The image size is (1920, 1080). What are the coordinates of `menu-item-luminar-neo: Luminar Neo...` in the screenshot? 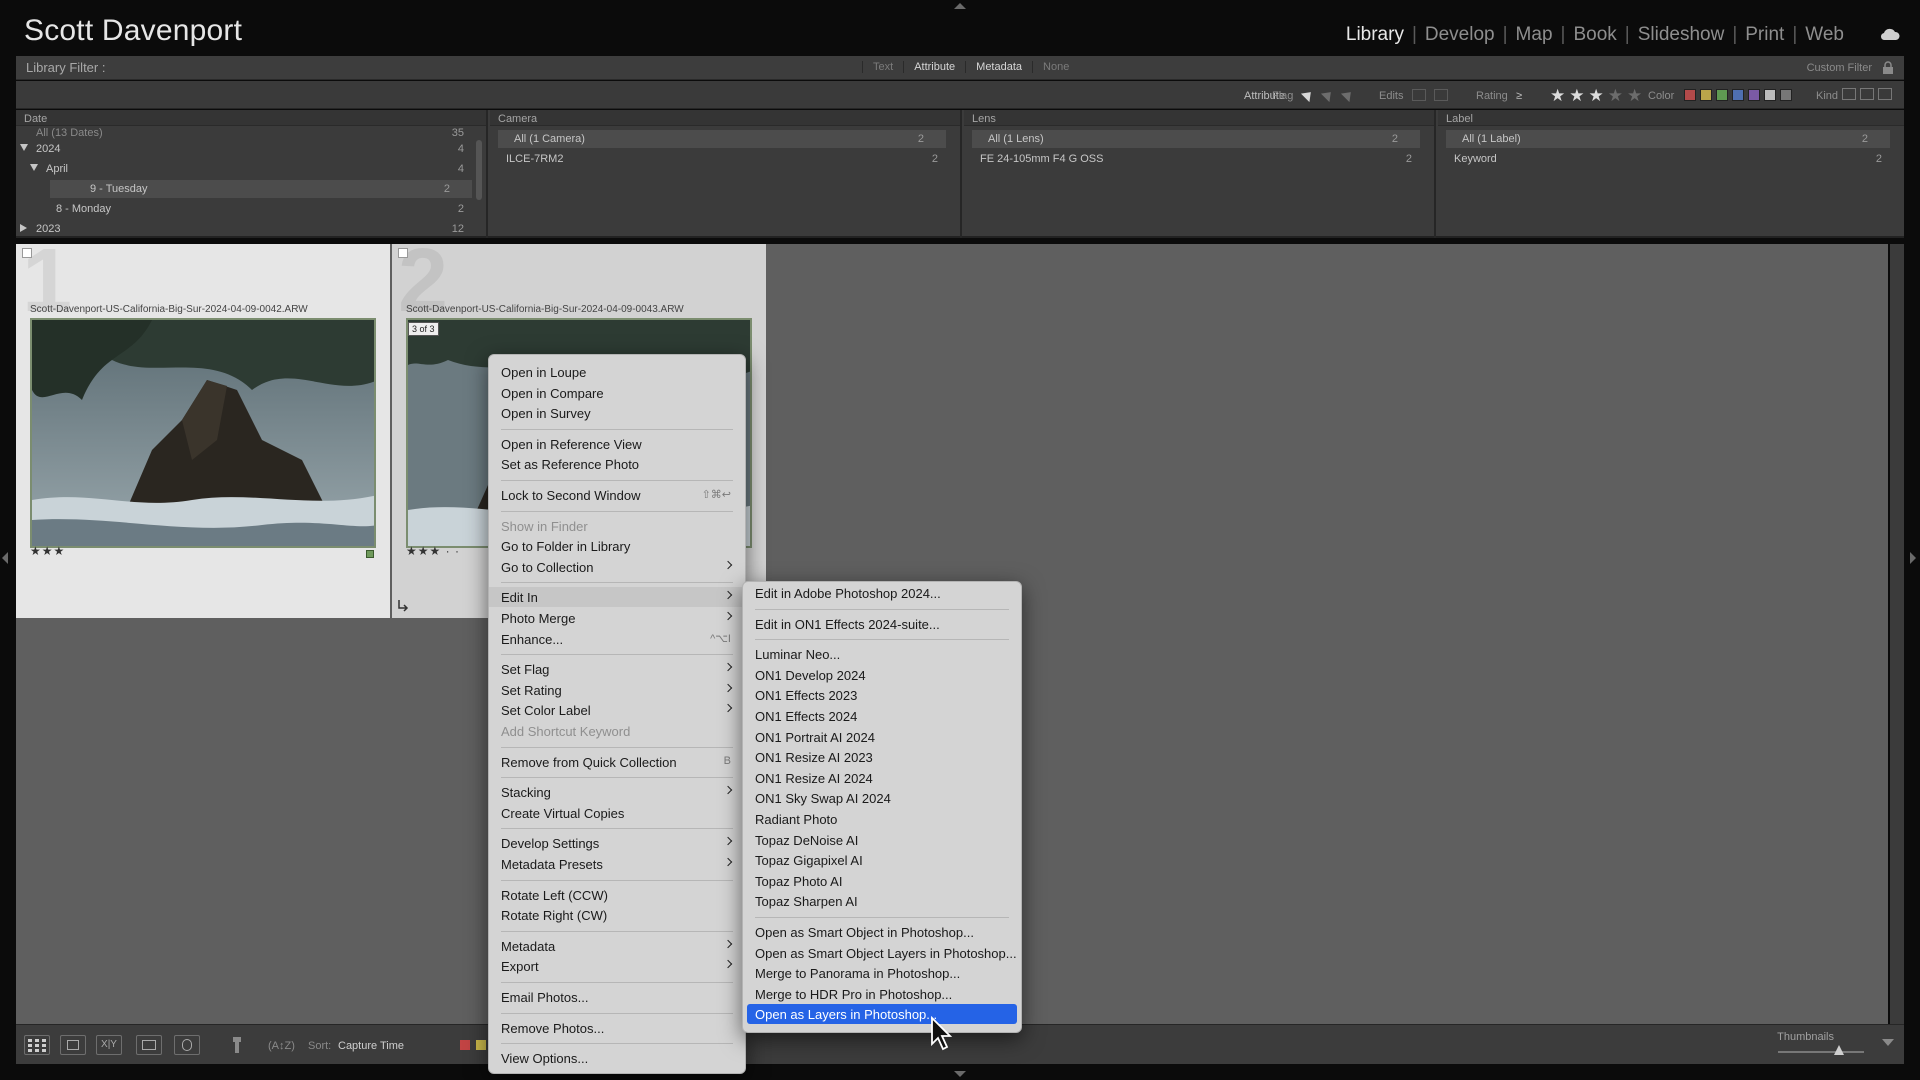 It's located at (882, 654).